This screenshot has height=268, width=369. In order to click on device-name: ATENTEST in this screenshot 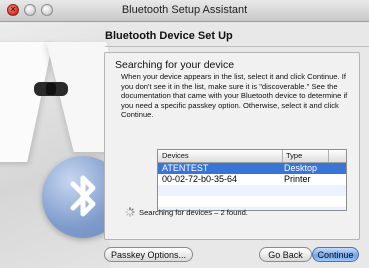, I will do `click(185, 168)`.